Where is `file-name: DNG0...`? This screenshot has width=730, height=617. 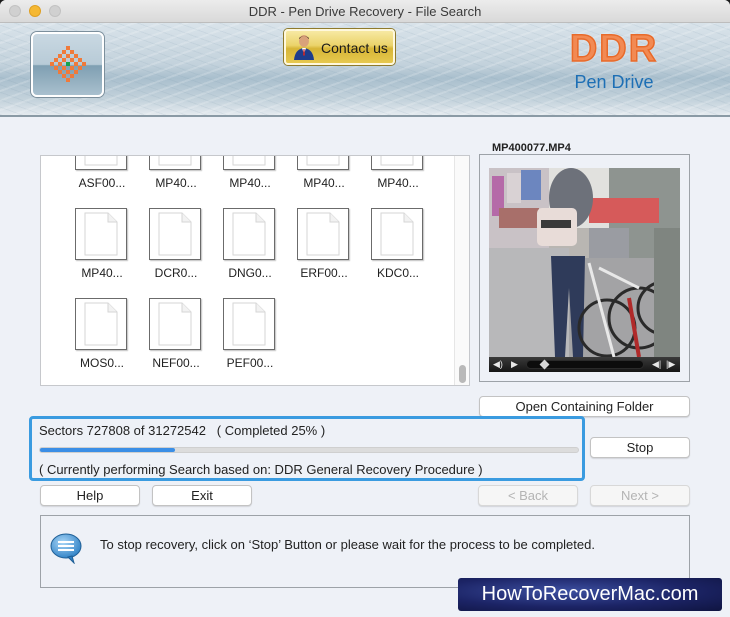 file-name: DNG0... is located at coordinates (250, 273).